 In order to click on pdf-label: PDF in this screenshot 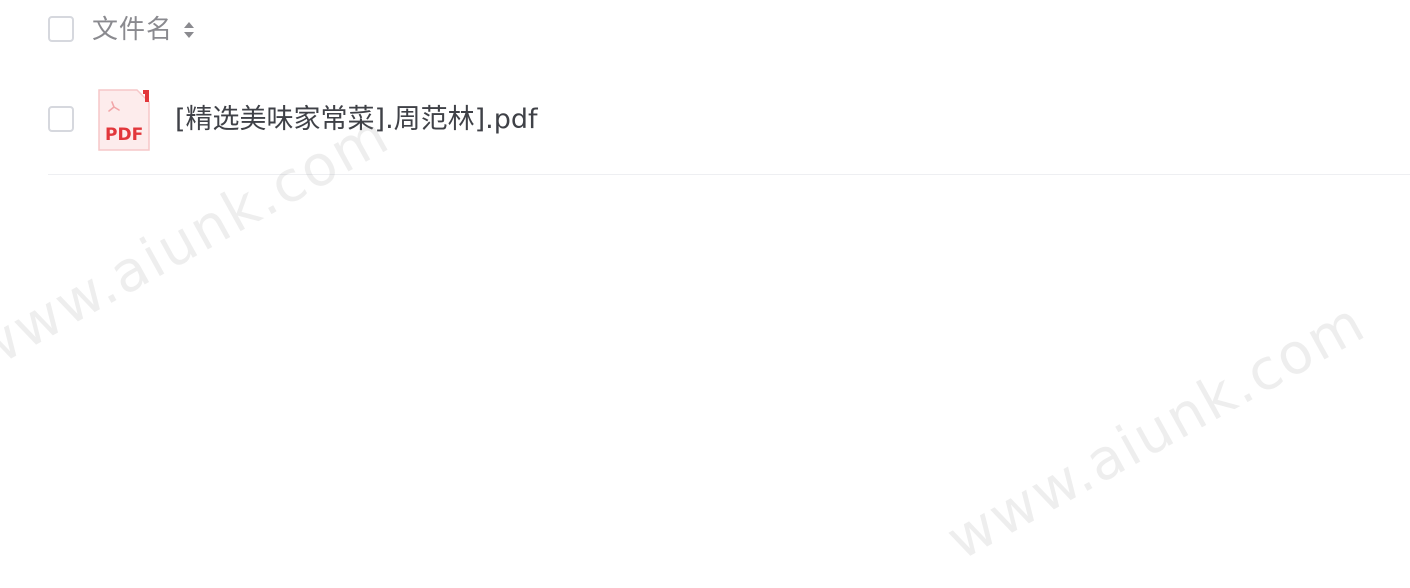, I will do `click(124, 135)`.